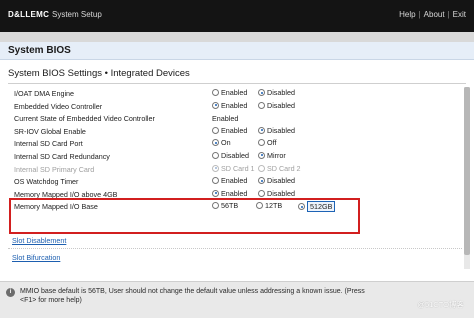  What do you see at coordinates (48, 144) in the screenshot?
I see `setting-label: Internal SD Card Port` at bounding box center [48, 144].